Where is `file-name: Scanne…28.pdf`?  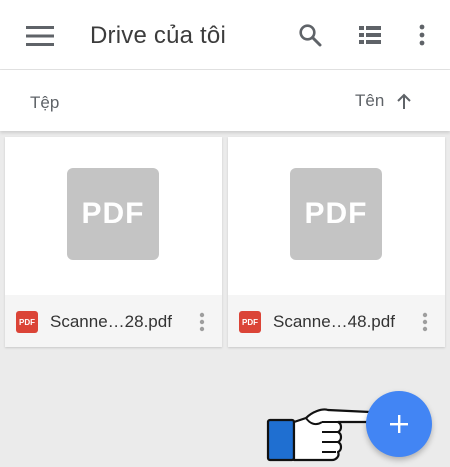
file-name: Scanne…28.pdf is located at coordinates (111, 321).